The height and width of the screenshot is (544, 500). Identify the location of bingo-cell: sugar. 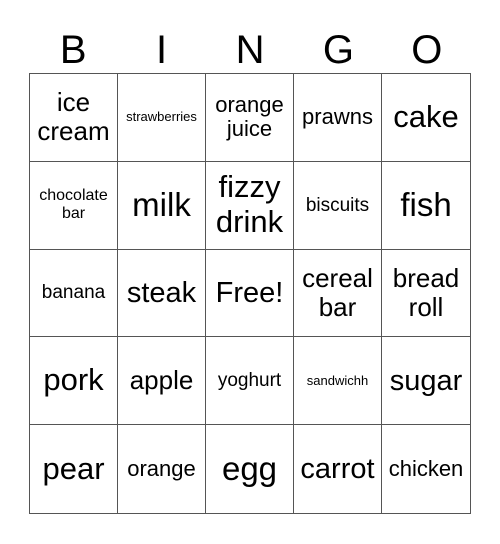
(426, 381).